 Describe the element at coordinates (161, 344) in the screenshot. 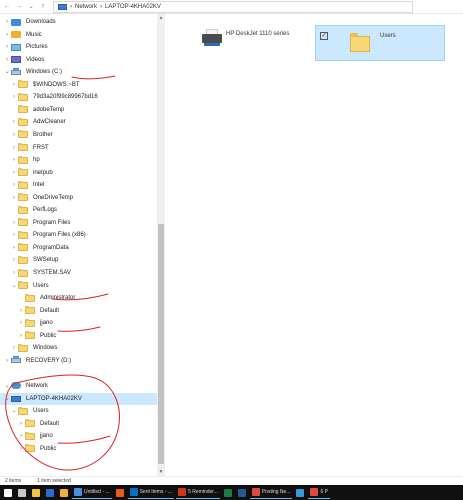

I see `scrollbar-thumb` at that location.